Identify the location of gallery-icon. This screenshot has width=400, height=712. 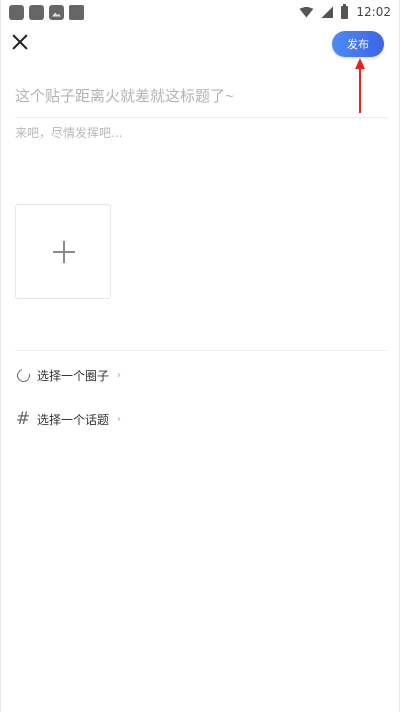
(56, 12).